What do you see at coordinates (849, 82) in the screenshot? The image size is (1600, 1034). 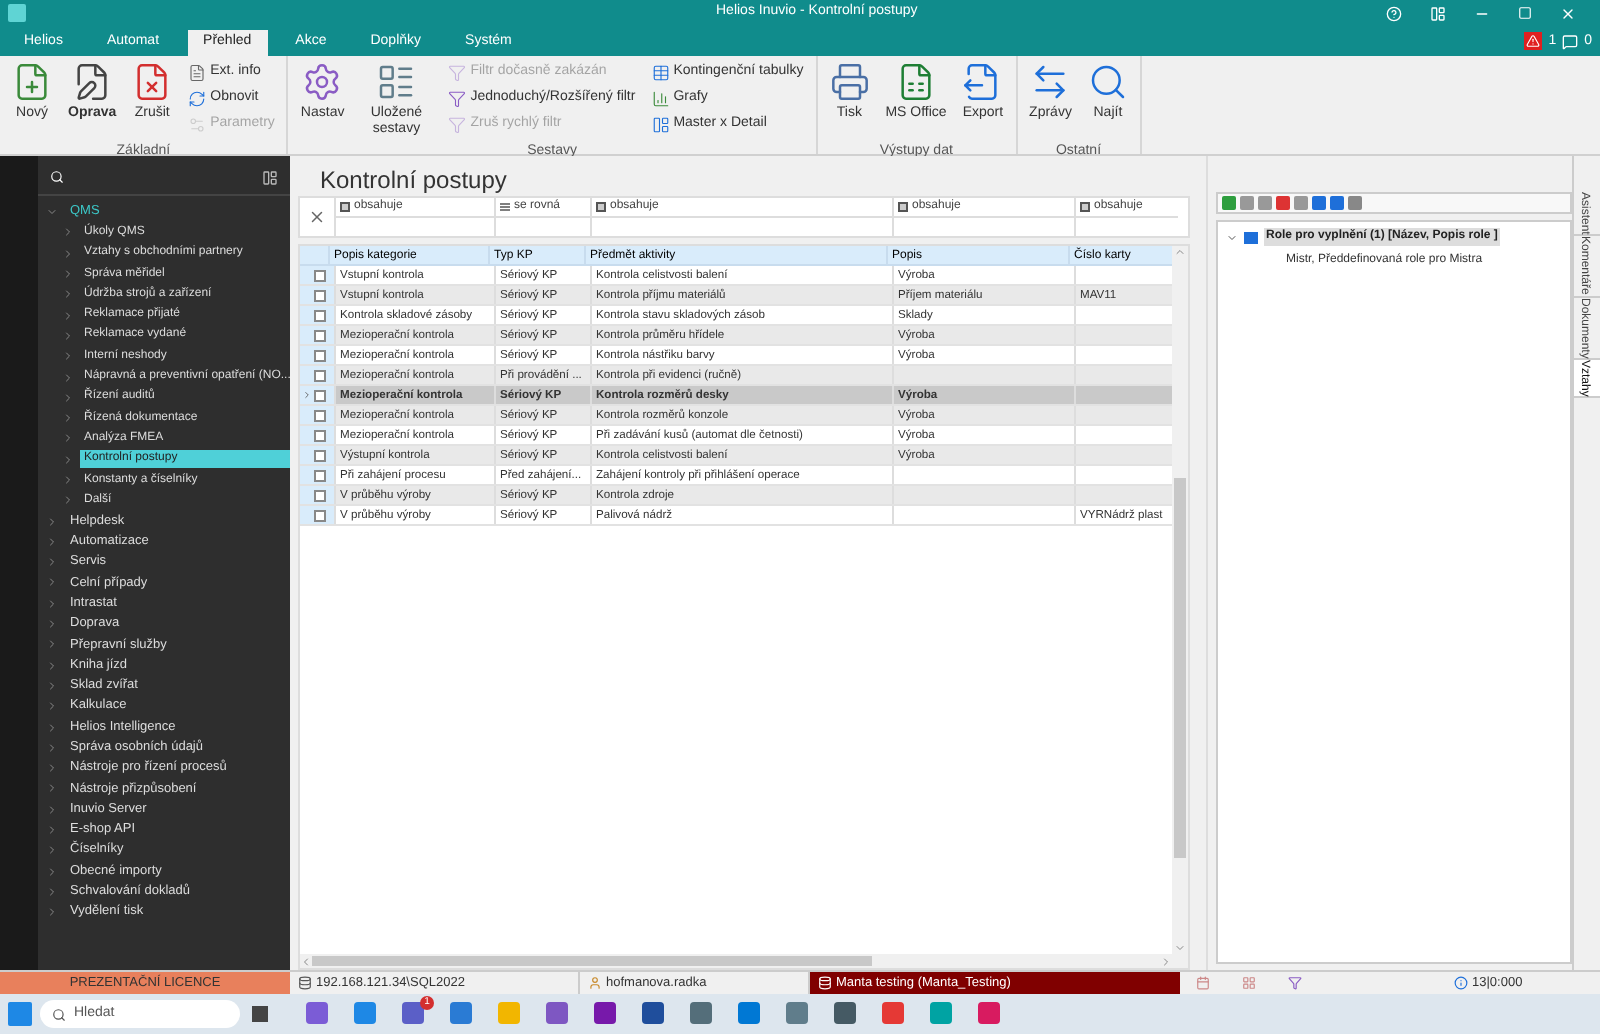 I see `printer-icon` at bounding box center [849, 82].